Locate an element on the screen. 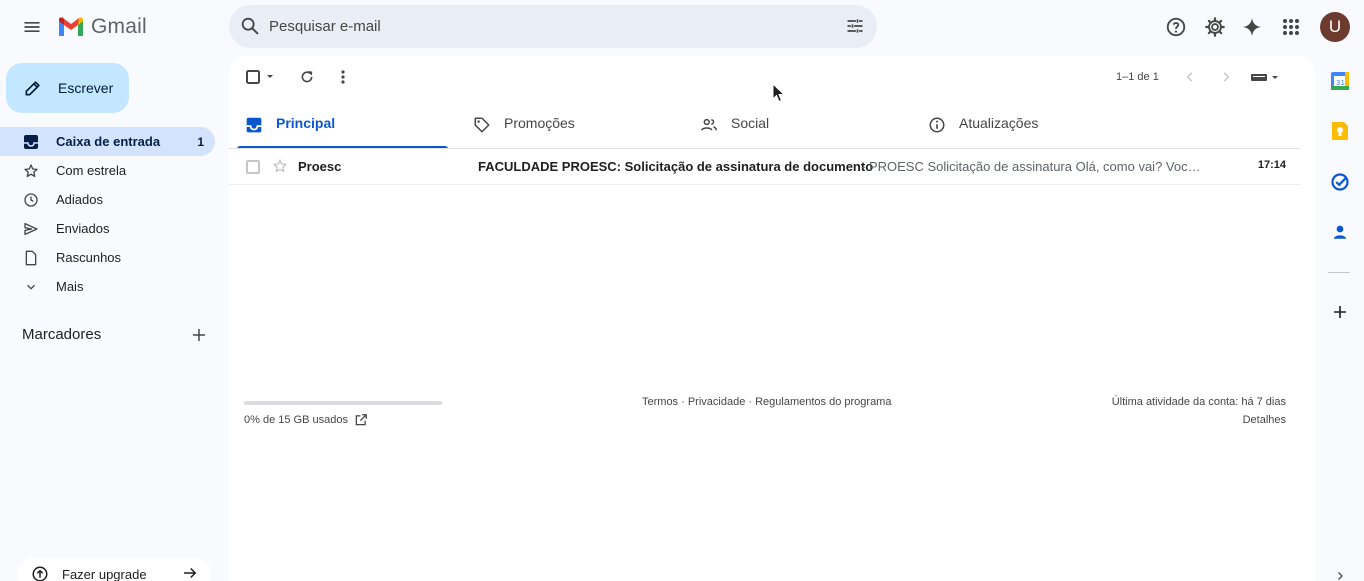  contacts-icon is located at coordinates (1340, 232).